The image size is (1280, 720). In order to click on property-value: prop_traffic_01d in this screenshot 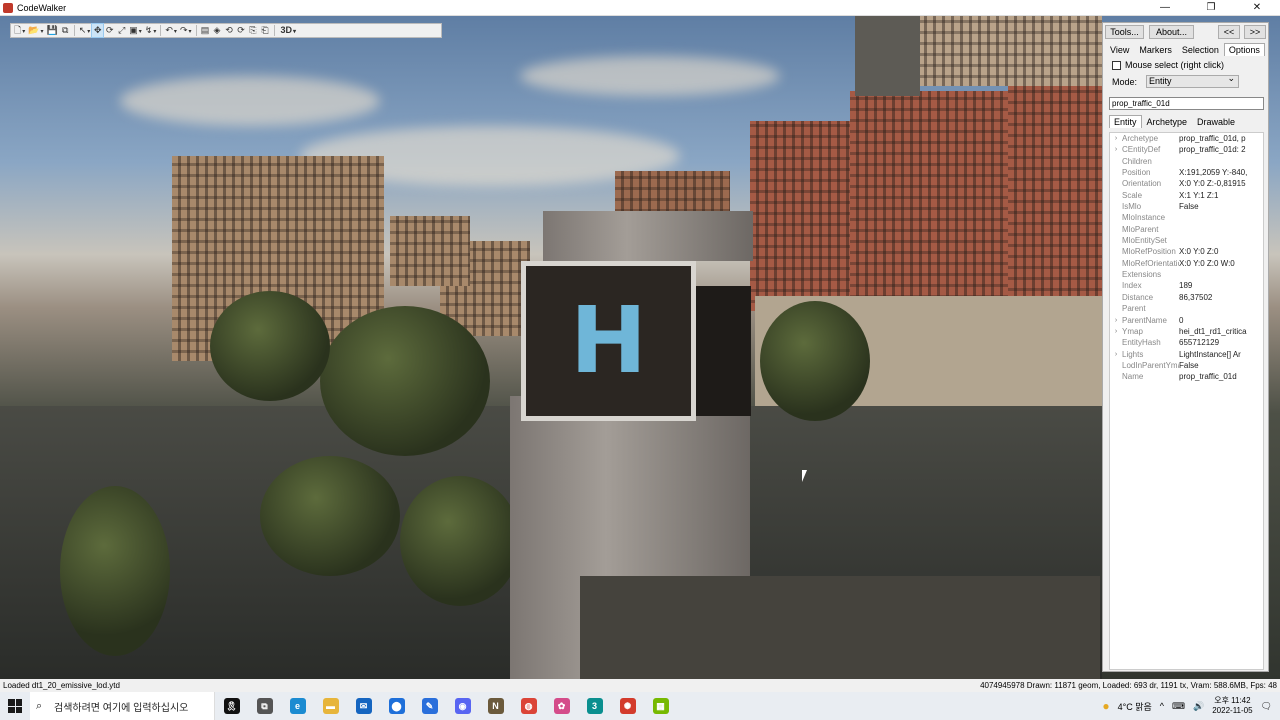, I will do `click(1221, 376)`.